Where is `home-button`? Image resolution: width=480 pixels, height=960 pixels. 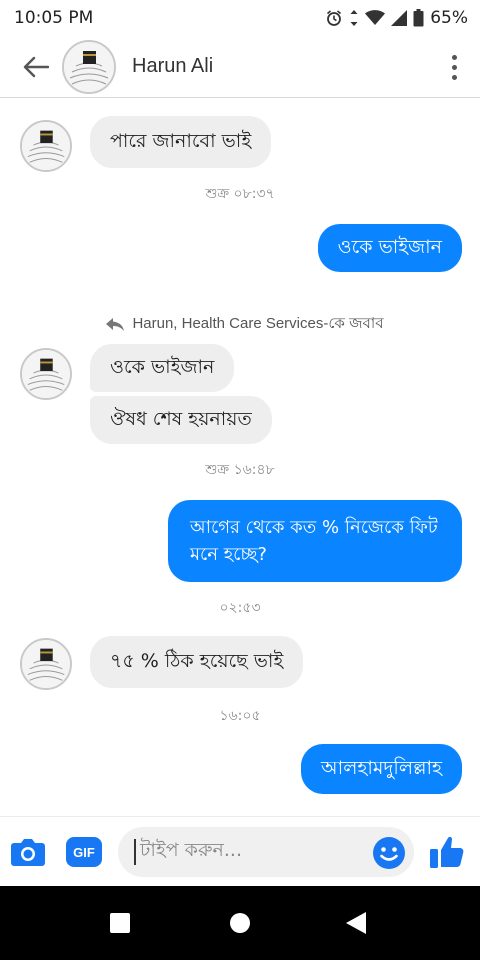 home-button is located at coordinates (240, 923).